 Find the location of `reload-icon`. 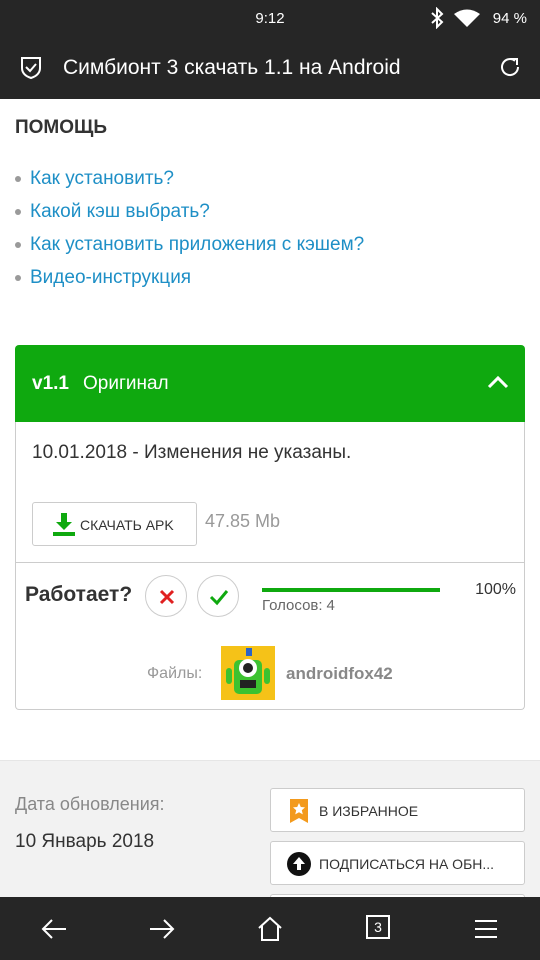

reload-icon is located at coordinates (510, 67).